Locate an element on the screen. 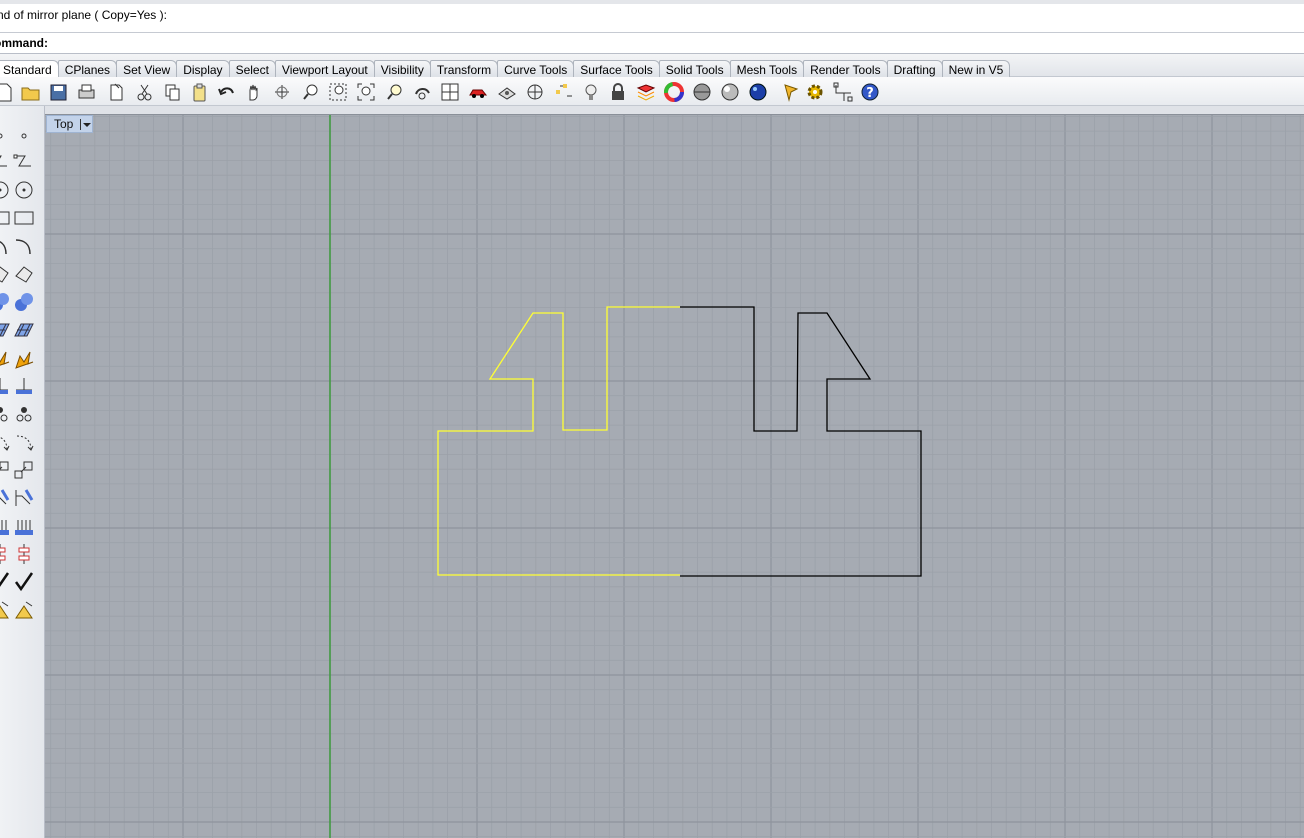 This screenshot has width=1304, height=838. tab-render-tools: Render Tools is located at coordinates (845, 68).